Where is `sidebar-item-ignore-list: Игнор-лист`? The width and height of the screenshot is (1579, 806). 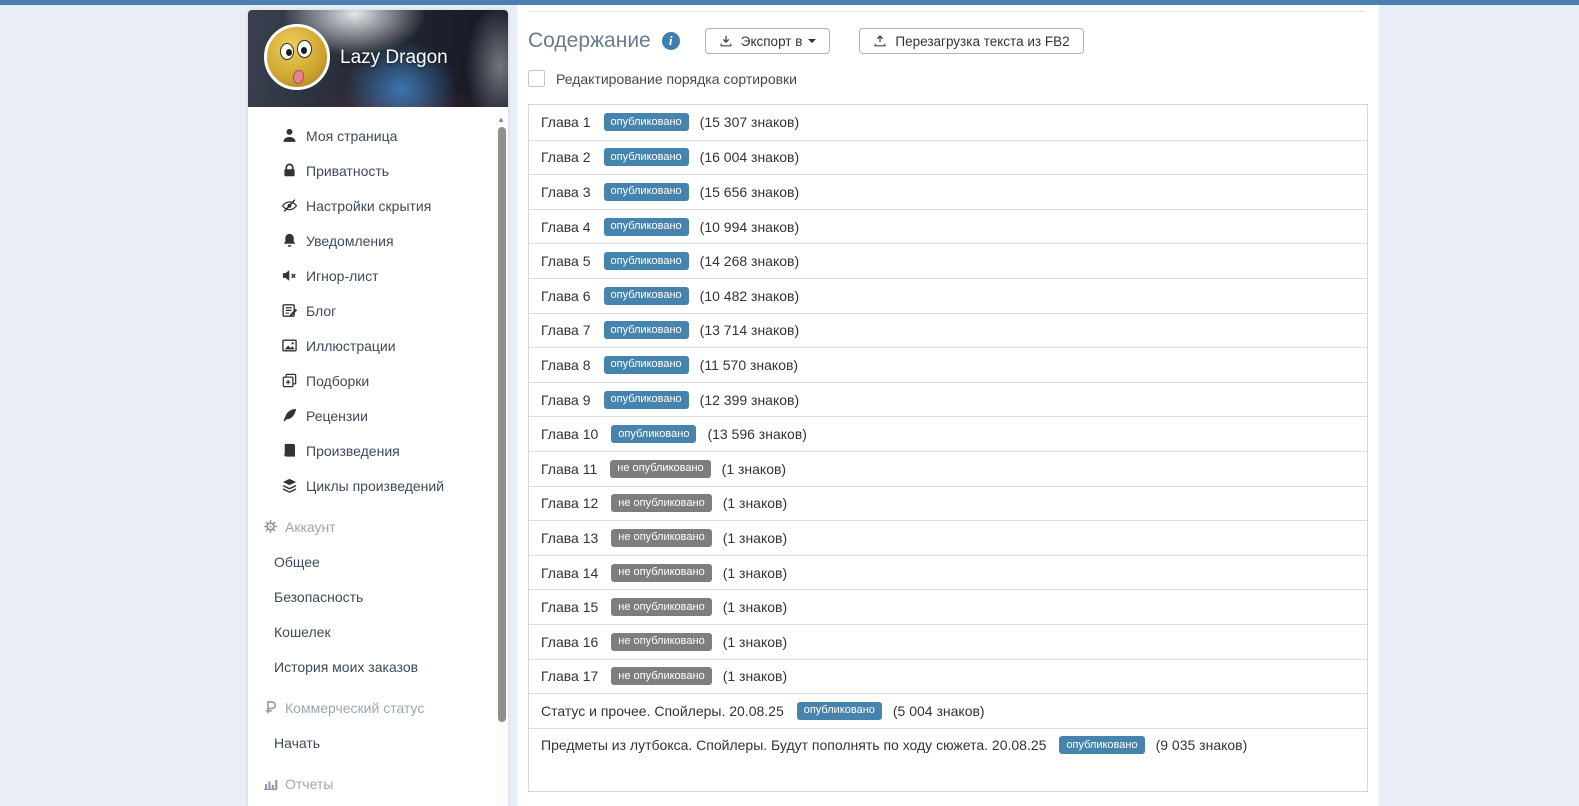
sidebar-item-ignore-list: Игнор-лист is located at coordinates (378, 275).